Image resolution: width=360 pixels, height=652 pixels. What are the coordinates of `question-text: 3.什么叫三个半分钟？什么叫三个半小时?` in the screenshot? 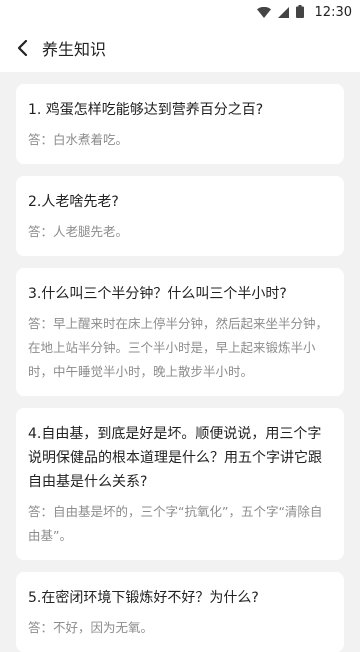 It's located at (157, 294).